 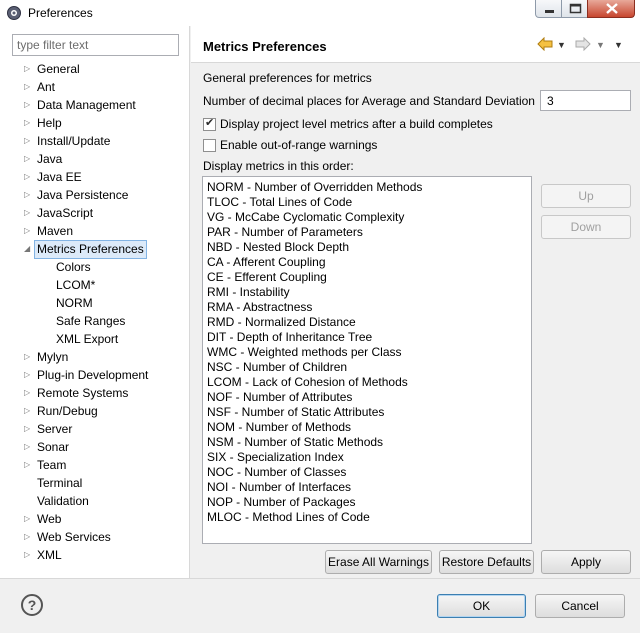 What do you see at coordinates (95, 213) in the screenshot?
I see `tree-item: ▷ JavaScript` at bounding box center [95, 213].